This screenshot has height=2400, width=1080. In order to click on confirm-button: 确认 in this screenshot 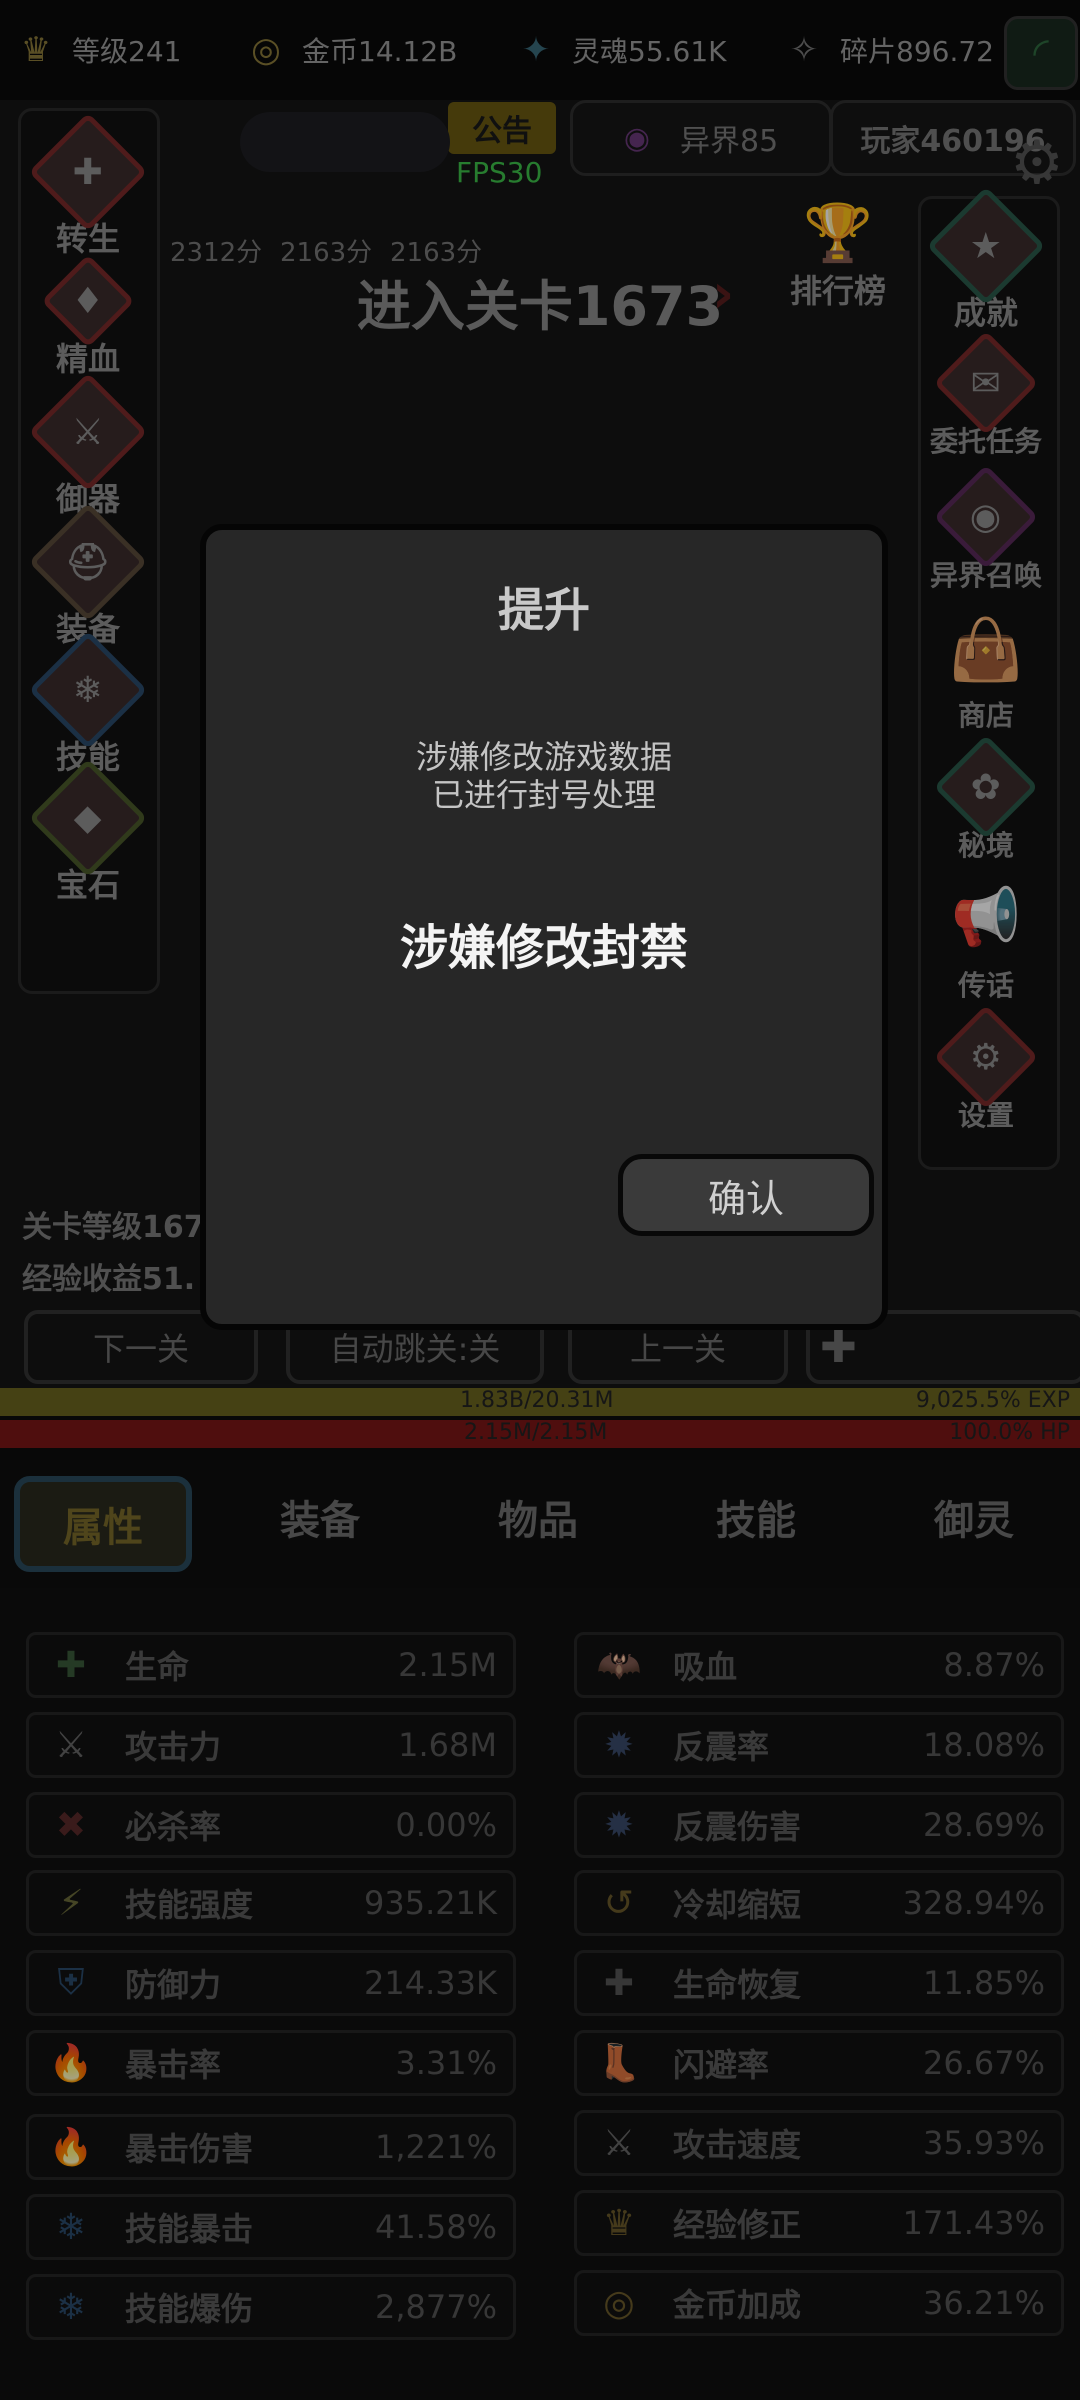, I will do `click(746, 1195)`.